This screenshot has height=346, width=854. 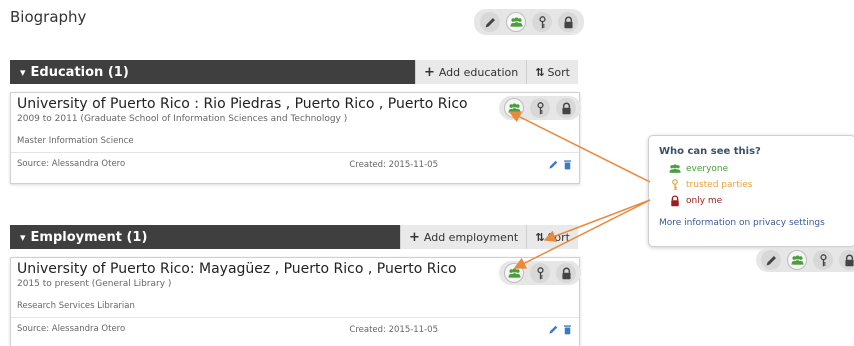 What do you see at coordinates (579, 147) in the screenshot?
I see `arrow-to-education-privacy` at bounding box center [579, 147].